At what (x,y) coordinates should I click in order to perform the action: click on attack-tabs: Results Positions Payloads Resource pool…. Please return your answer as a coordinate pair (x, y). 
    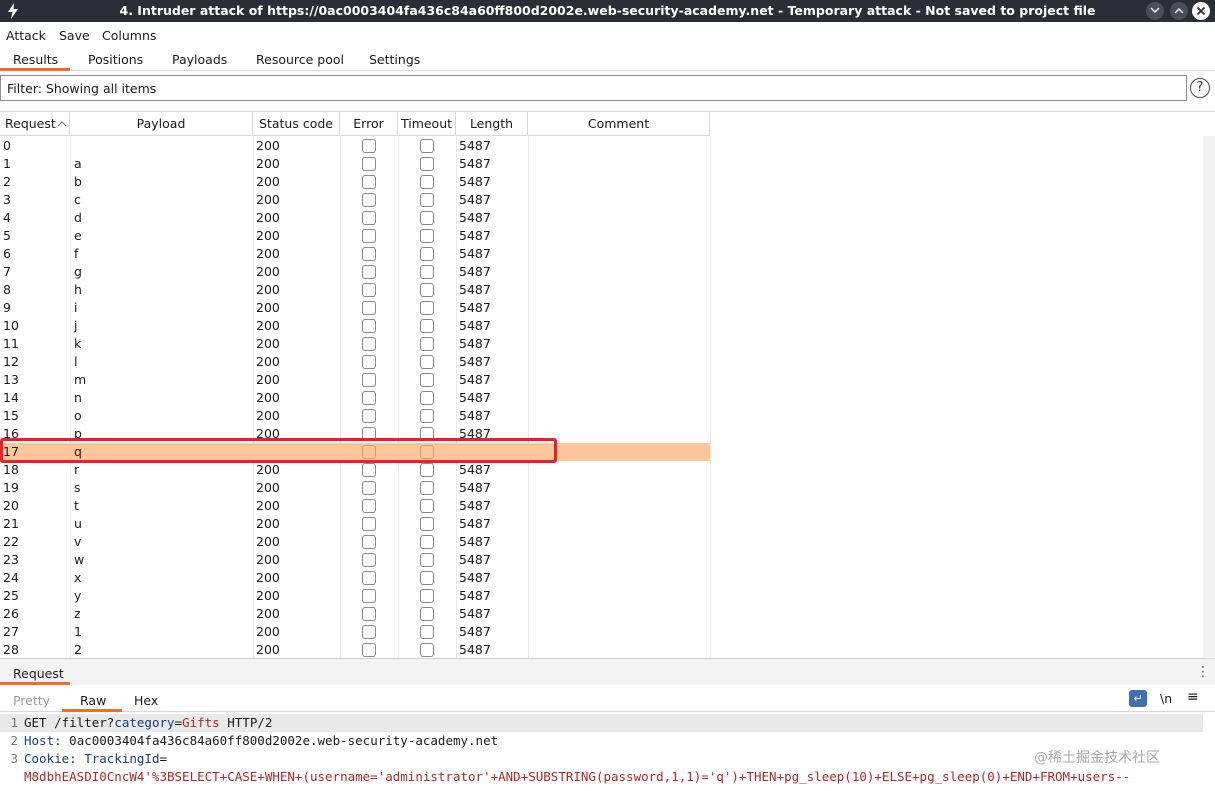
    Looking at the image, I should click on (607, 59).